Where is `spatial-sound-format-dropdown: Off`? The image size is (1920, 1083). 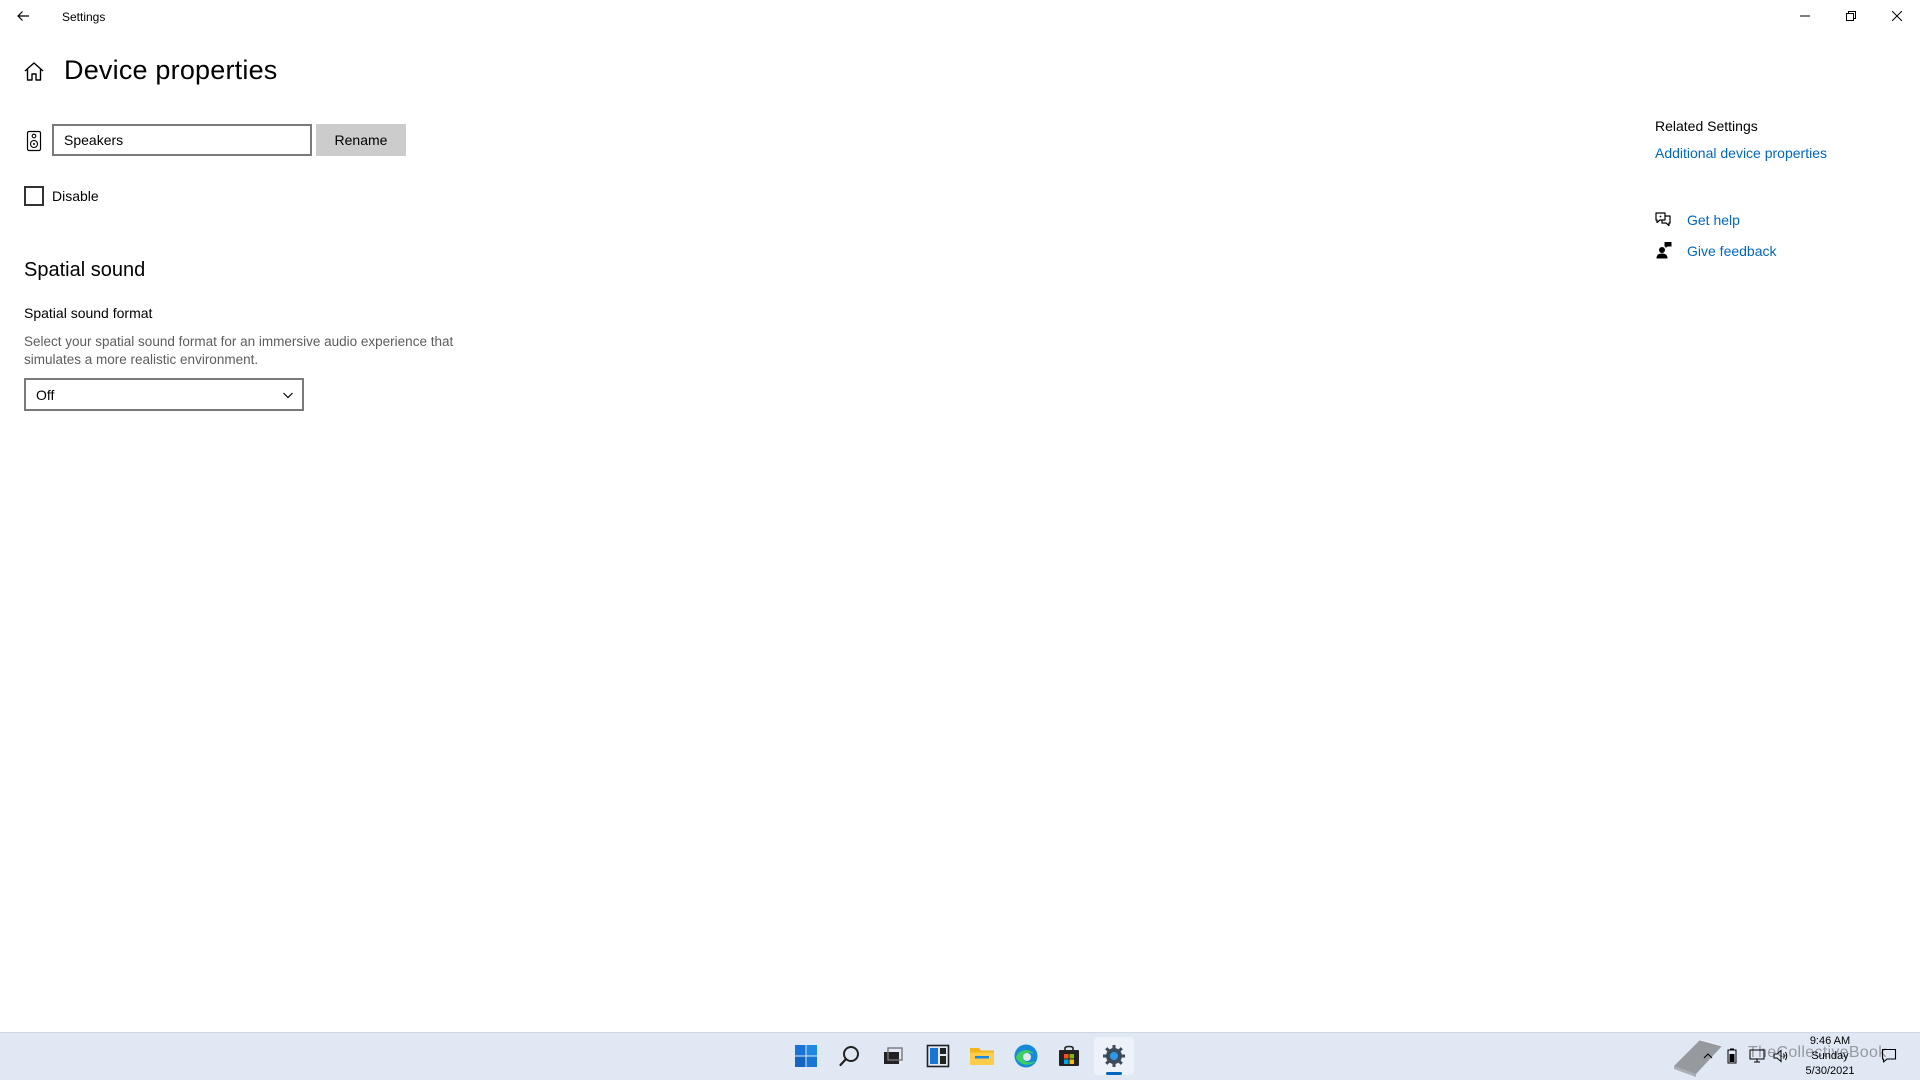
spatial-sound-format-dropdown: Off is located at coordinates (164, 394).